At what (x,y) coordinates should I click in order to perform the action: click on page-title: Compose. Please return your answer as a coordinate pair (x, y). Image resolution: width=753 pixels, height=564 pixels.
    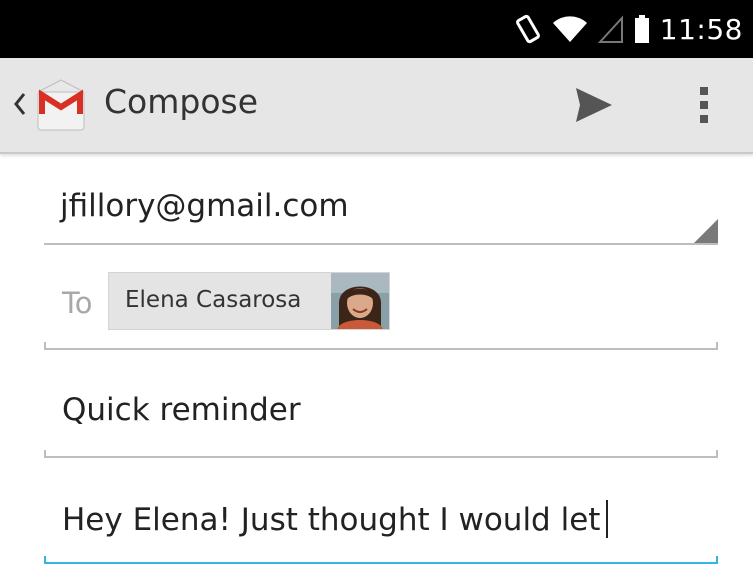
    Looking at the image, I should click on (181, 101).